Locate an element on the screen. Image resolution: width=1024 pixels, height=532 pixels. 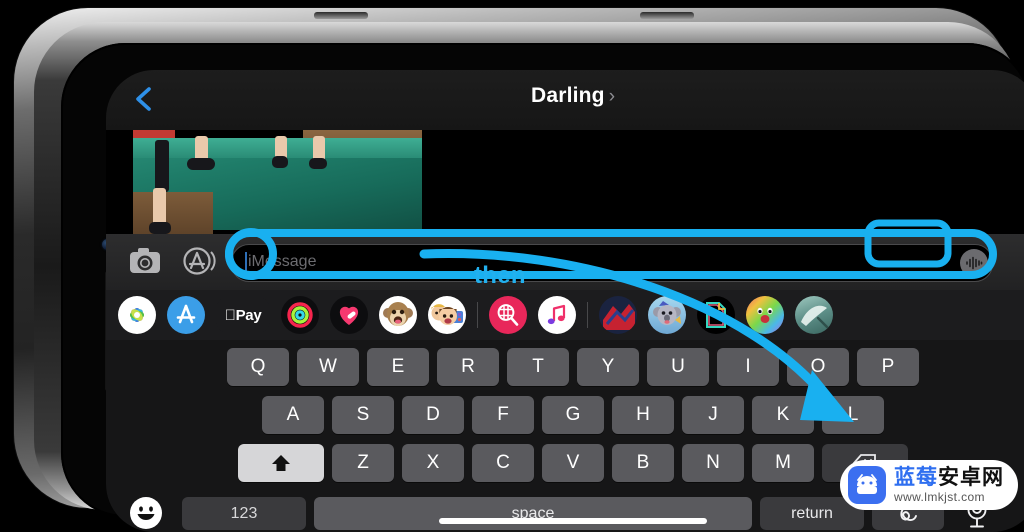
audio-waveform-icon is located at coordinates (974, 263).